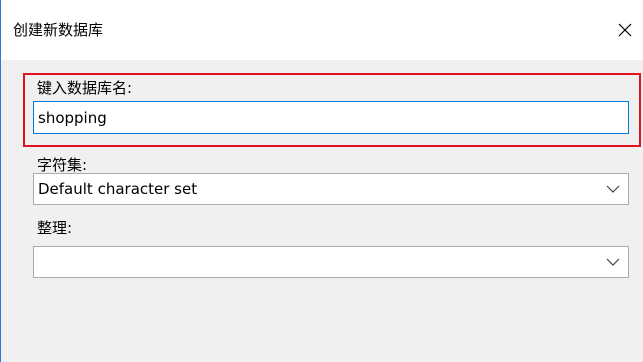 The width and height of the screenshot is (643, 362). Describe the element at coordinates (55, 228) in the screenshot. I see `collation-label: 整理:` at that location.